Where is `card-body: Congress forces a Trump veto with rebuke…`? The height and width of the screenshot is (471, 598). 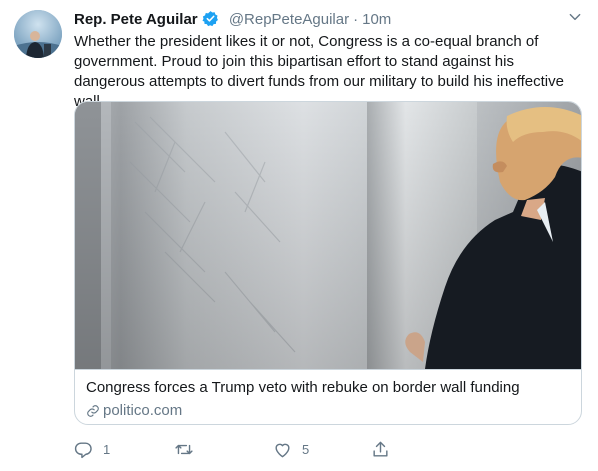
card-body: Congress forces a Trump veto with rebuke… is located at coordinates (328, 396).